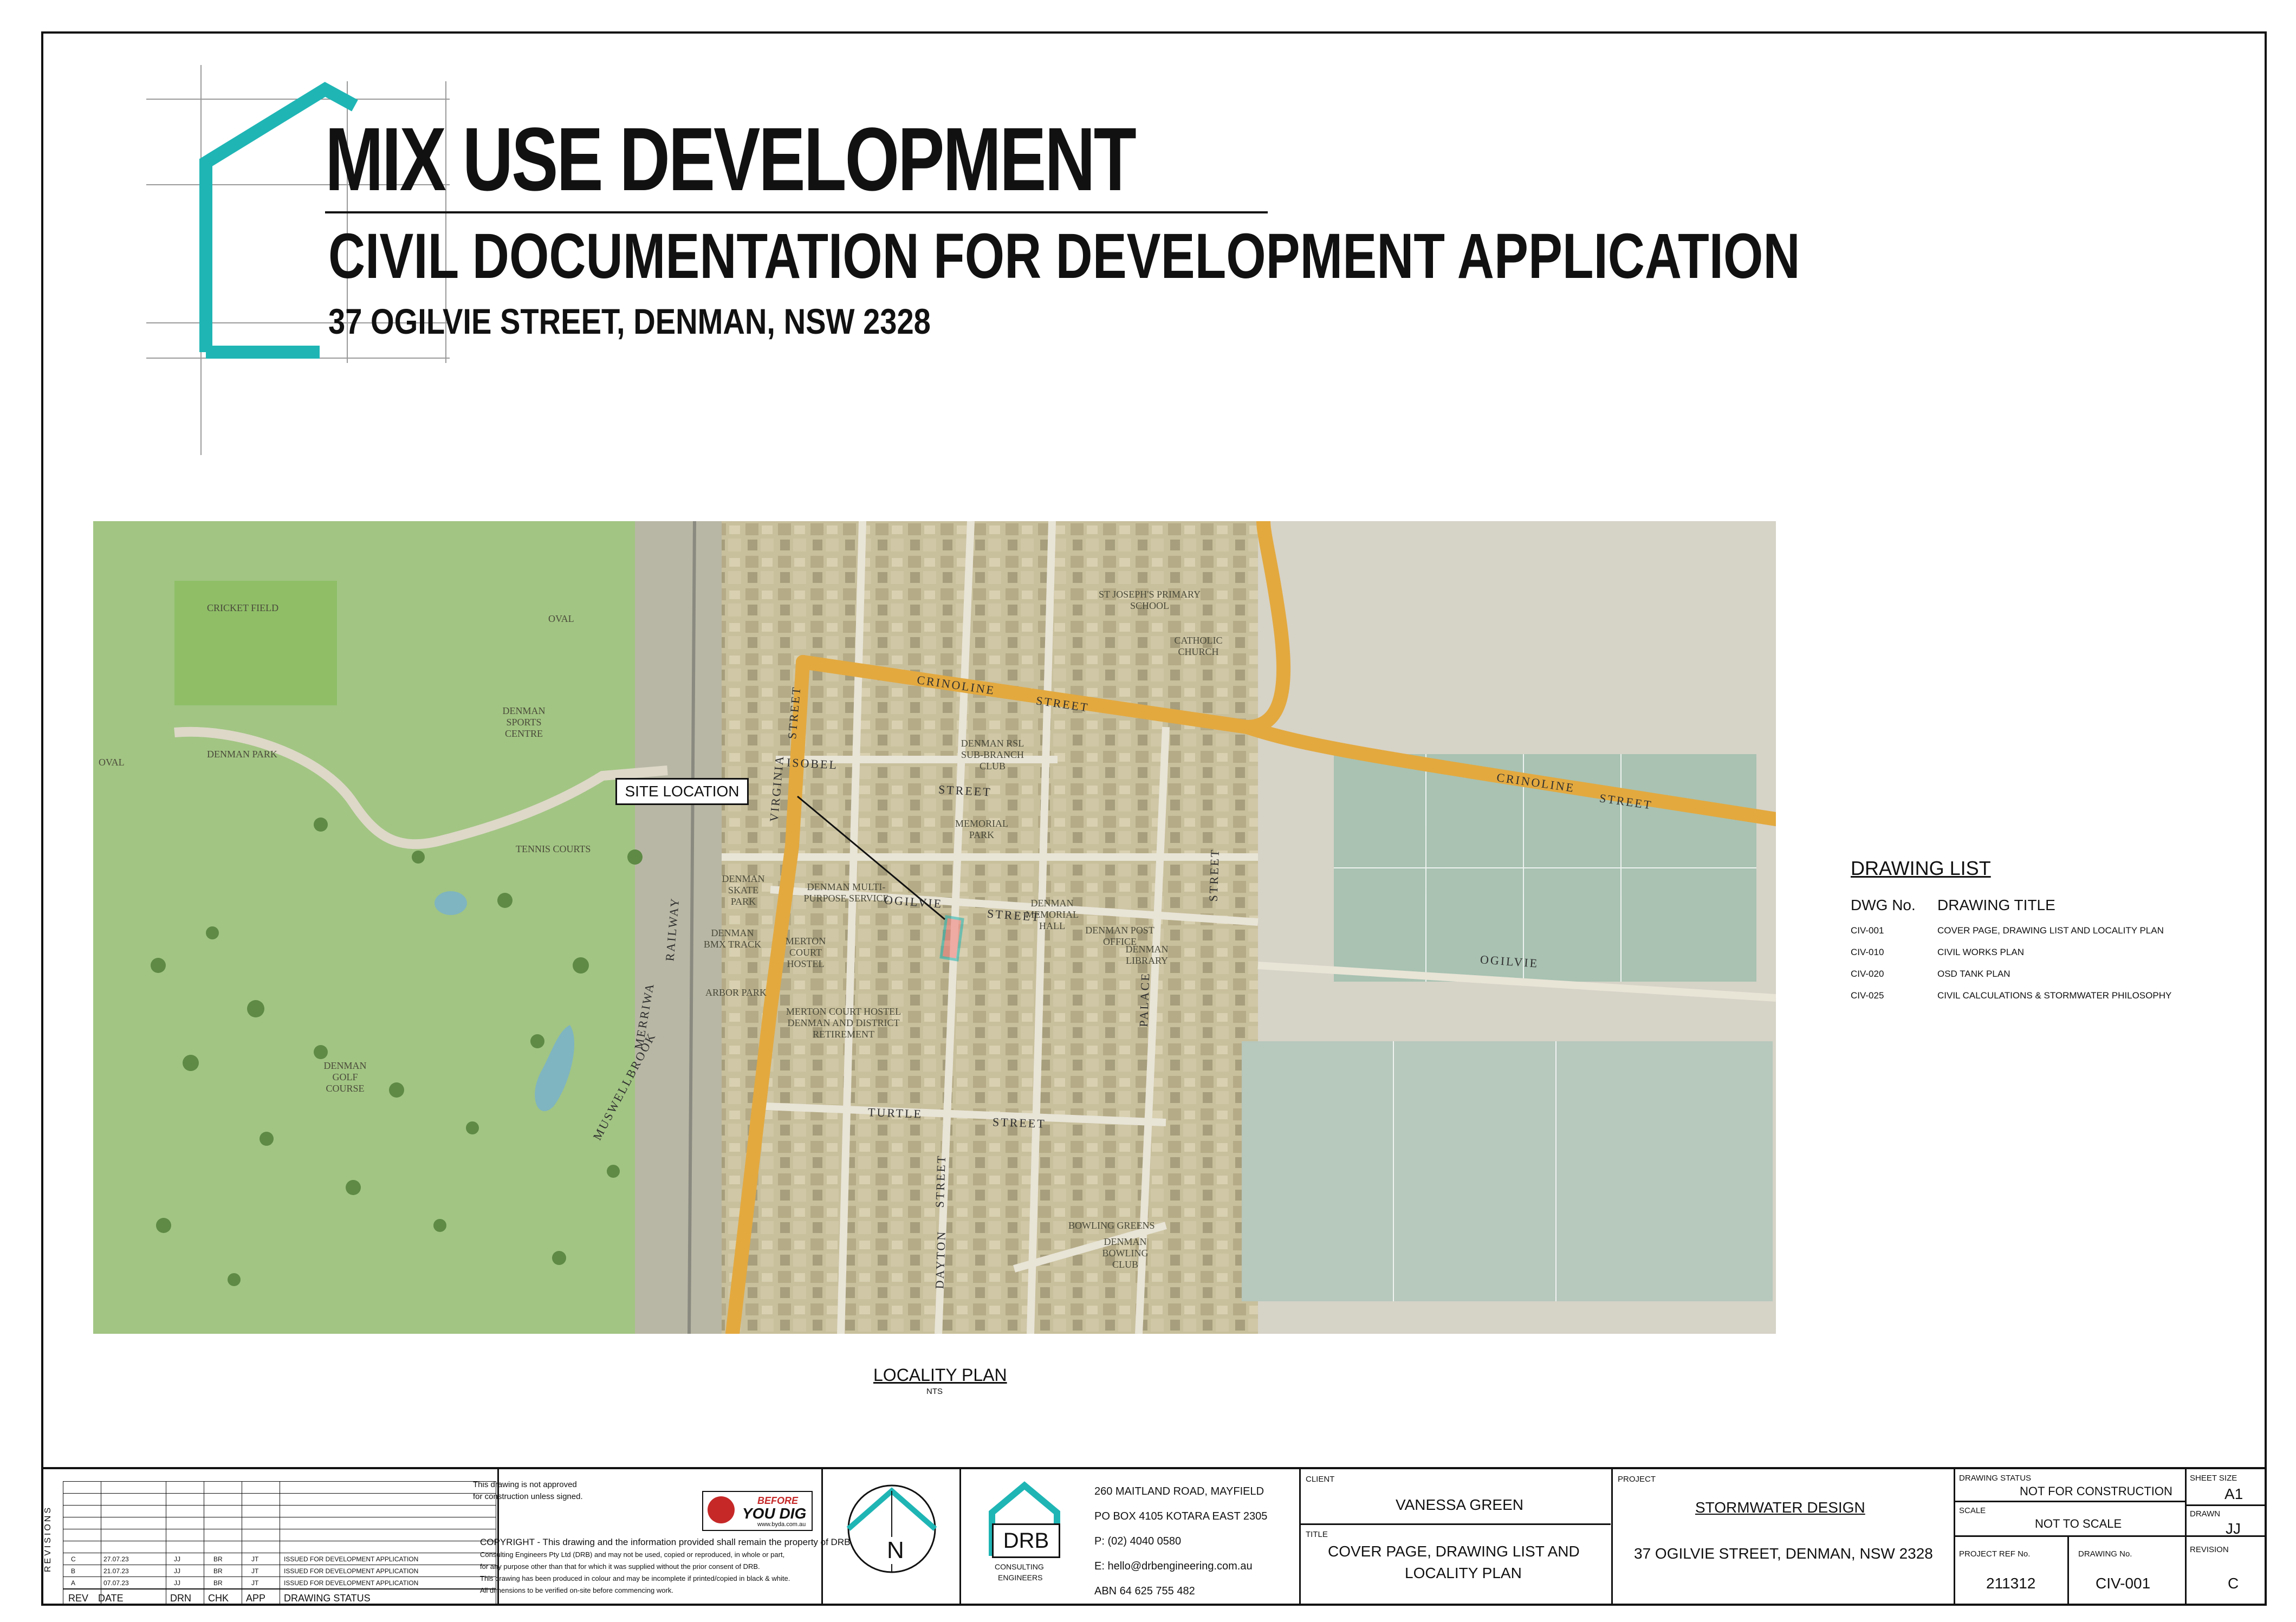 The width and height of the screenshot is (2296, 1622). Describe the element at coordinates (73, 1559) in the screenshot. I see `rev-cell: C` at that location.